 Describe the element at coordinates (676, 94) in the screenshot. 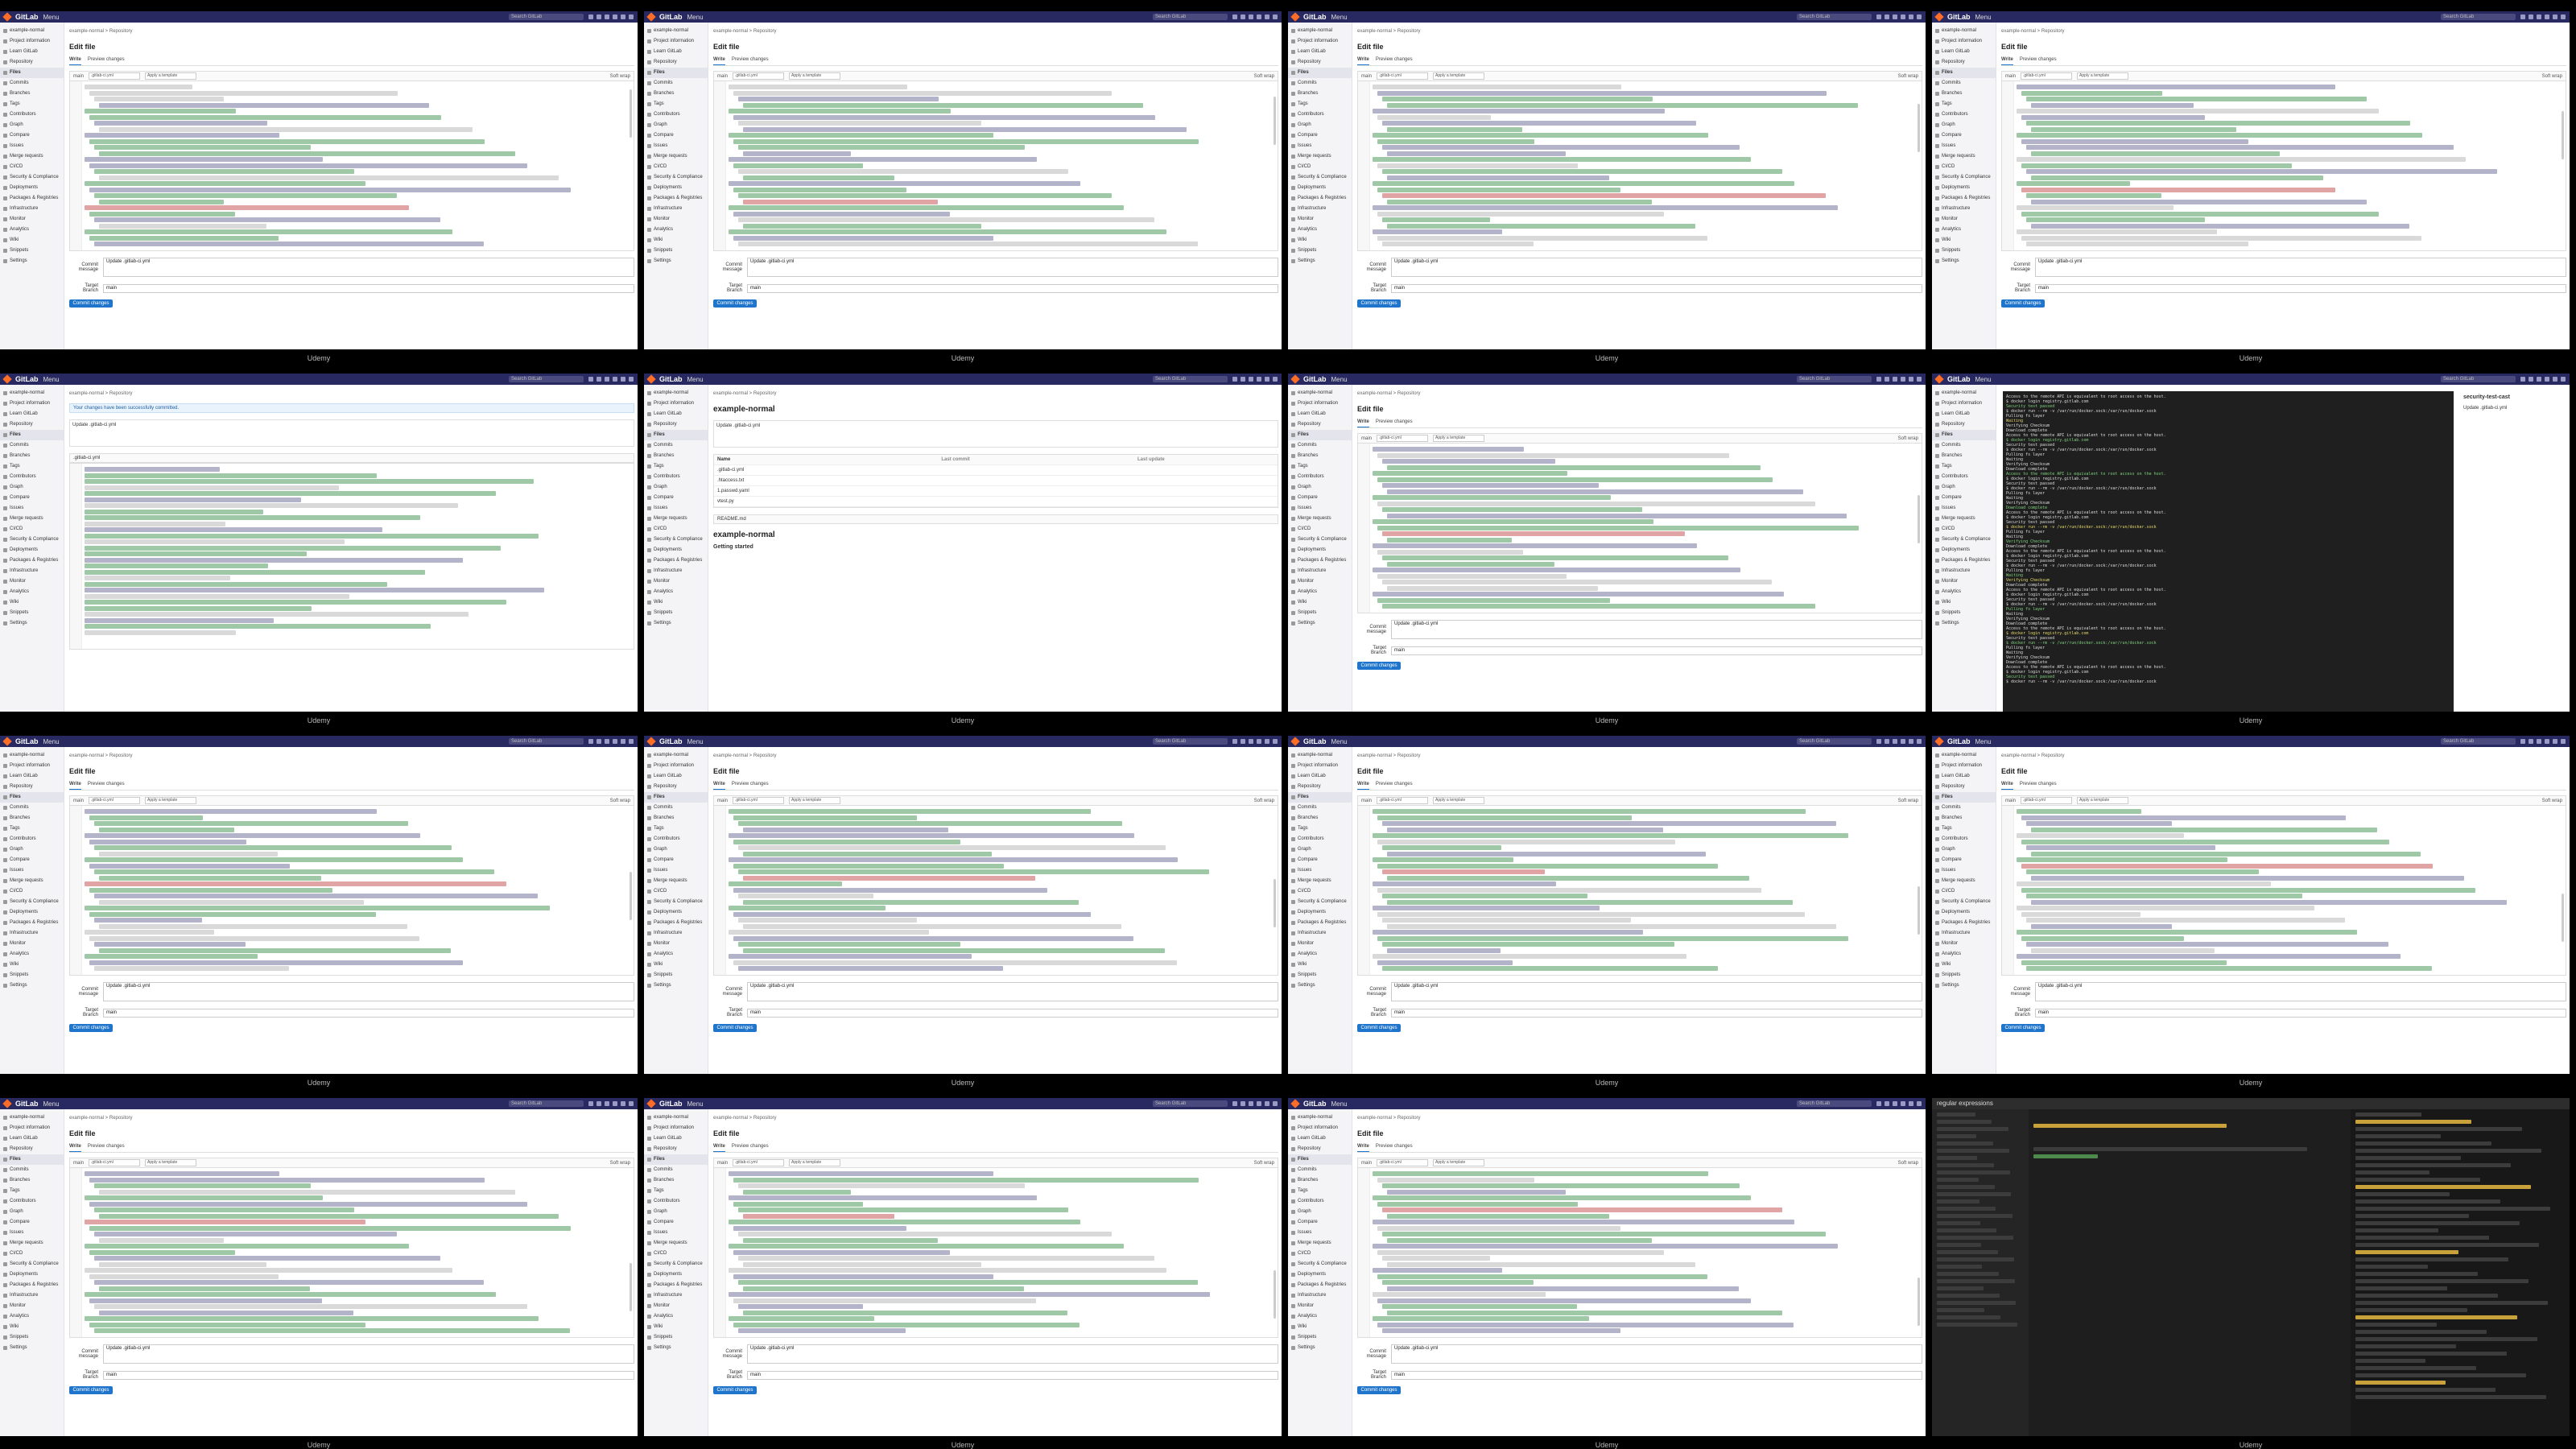

I see `sidebar-item: Branches` at that location.